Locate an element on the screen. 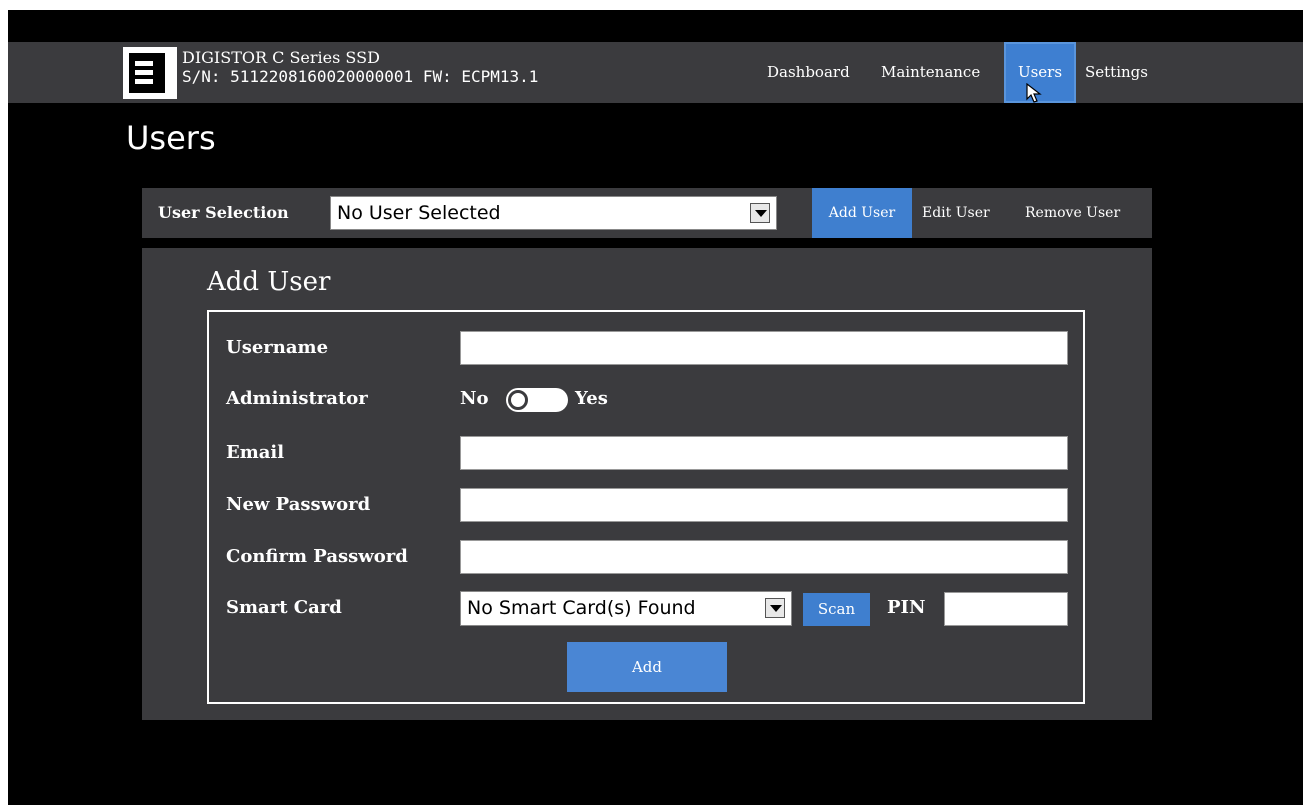 The width and height of the screenshot is (1303, 805). toggle-no-label: No is located at coordinates (474, 398).